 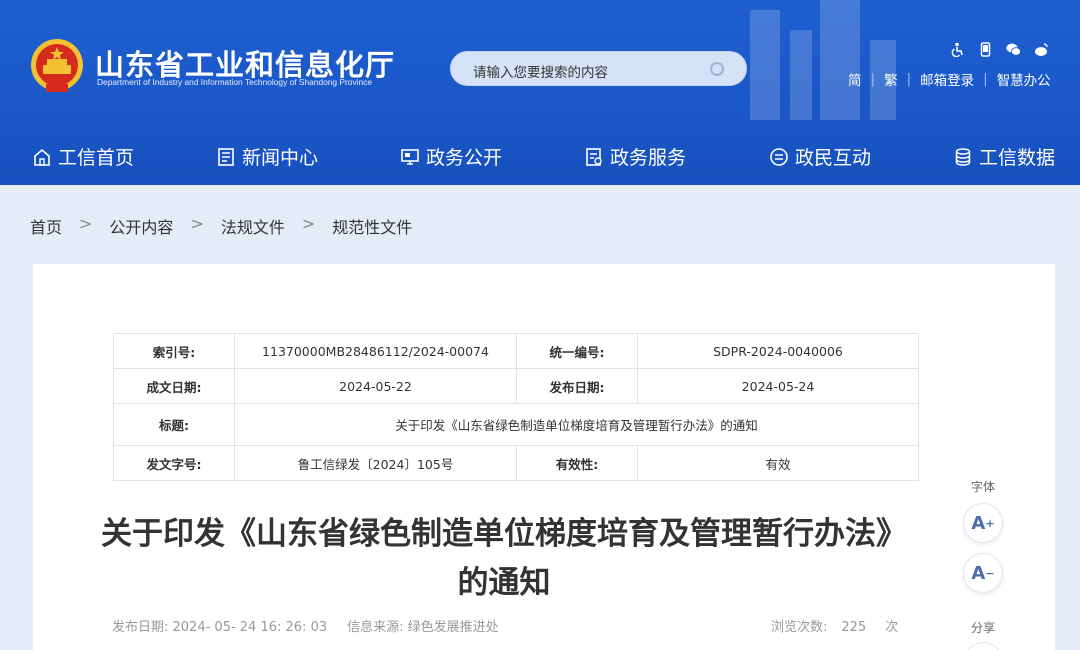 I want to click on made-date-label: 成文日期:, so click(x=174, y=386).